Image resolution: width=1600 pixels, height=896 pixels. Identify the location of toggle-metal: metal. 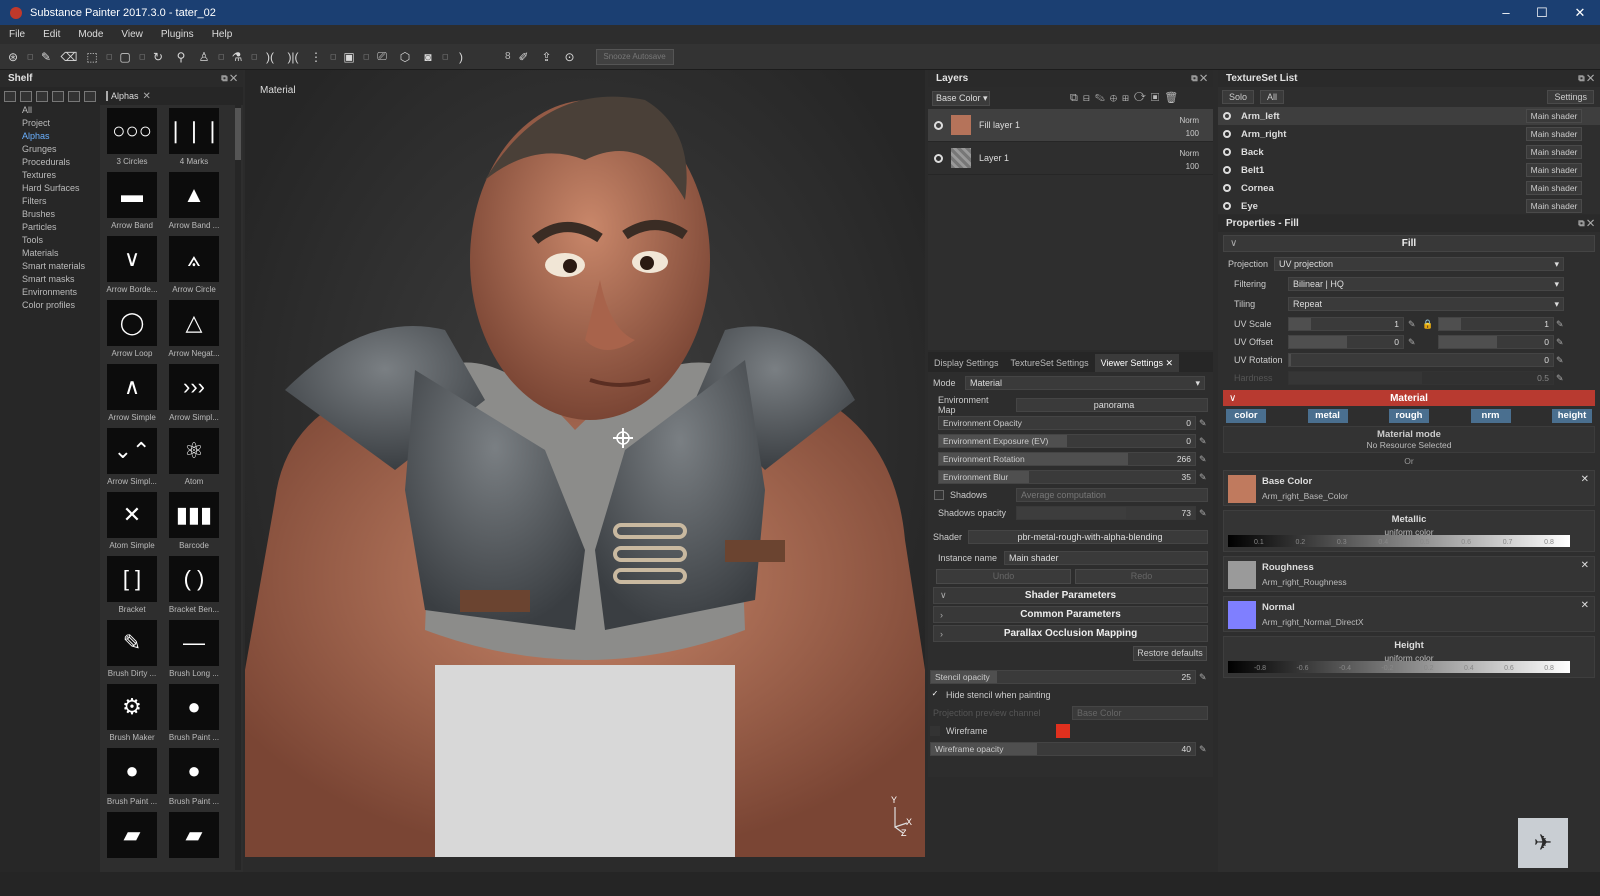
(1327, 416).